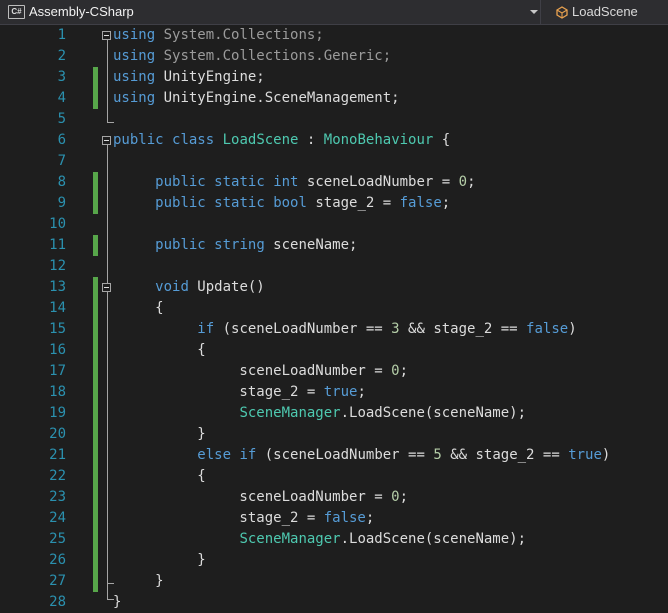 This screenshot has width=668, height=613. Describe the element at coordinates (270, 12) in the screenshot. I see `project-dropdown: C# Assembly-CSharp` at that location.